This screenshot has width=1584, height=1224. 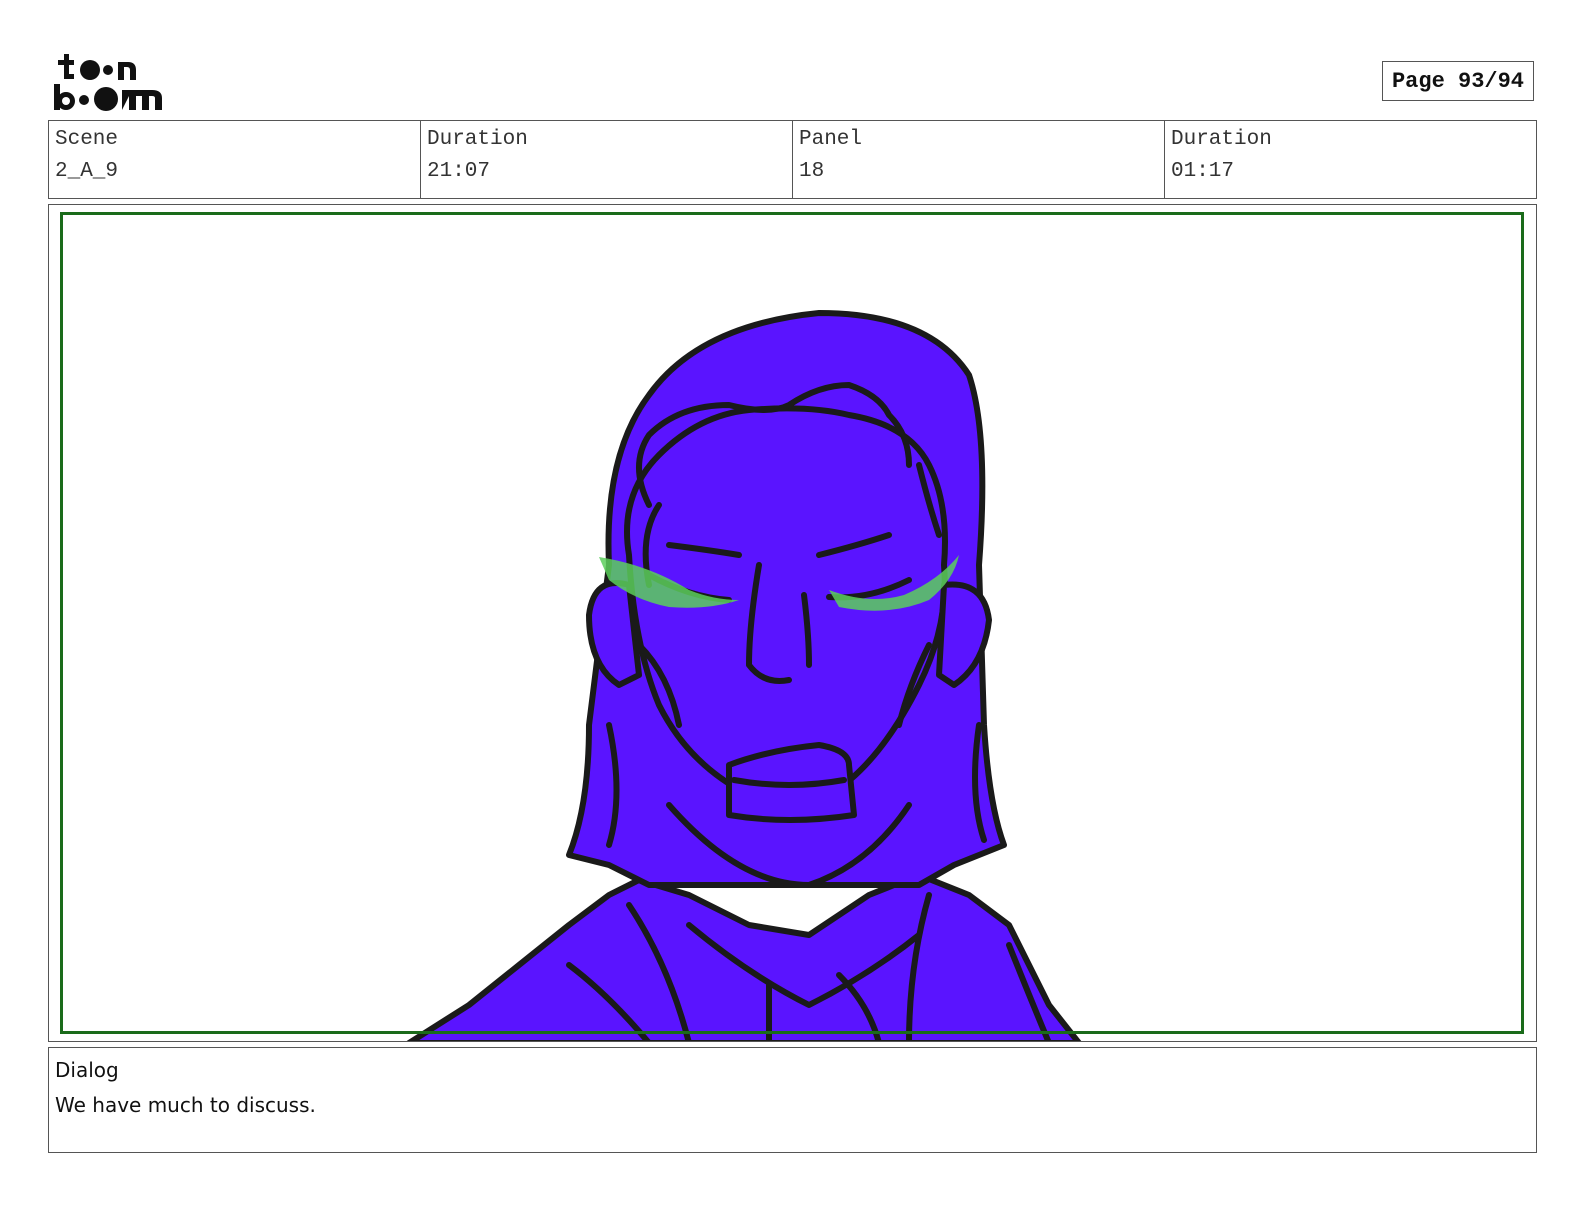 I want to click on scene-label: Scene, so click(x=87, y=139).